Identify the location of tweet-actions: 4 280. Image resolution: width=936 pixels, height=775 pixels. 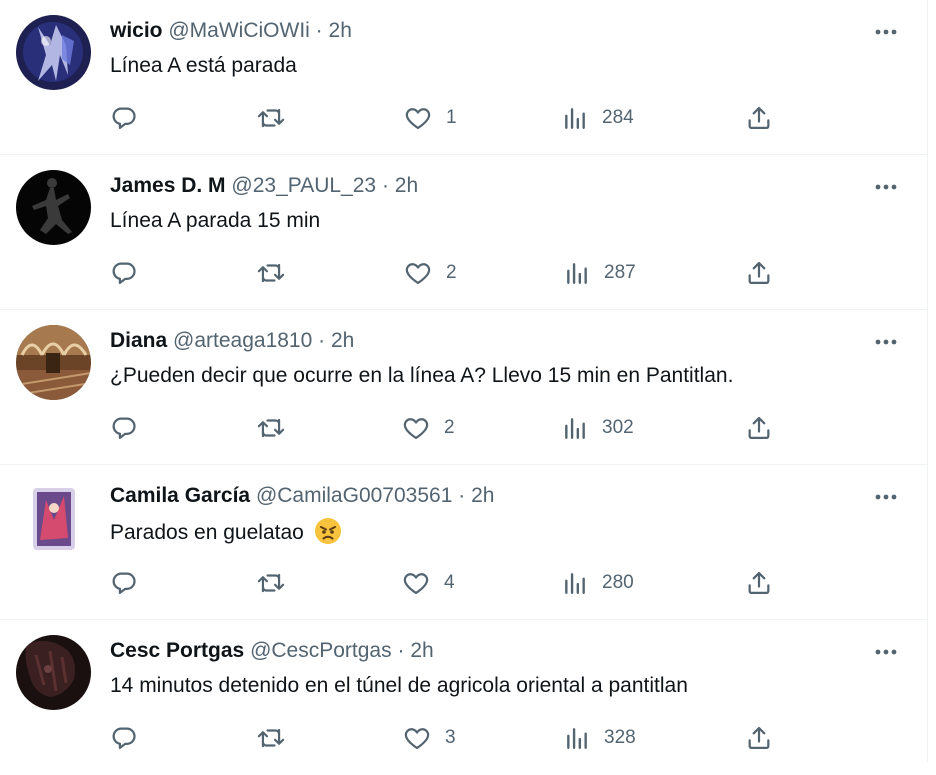
(463, 583).